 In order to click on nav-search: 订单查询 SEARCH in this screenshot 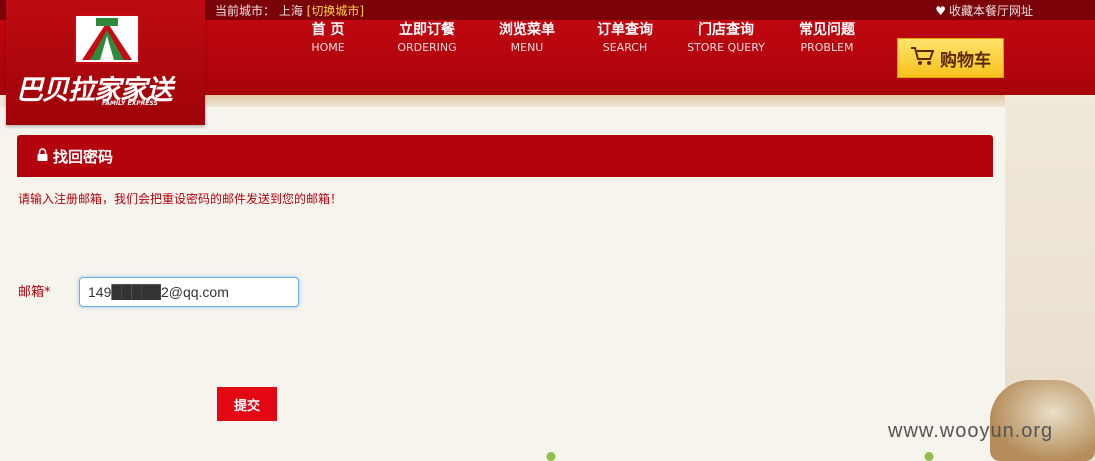, I will do `click(625, 38)`.